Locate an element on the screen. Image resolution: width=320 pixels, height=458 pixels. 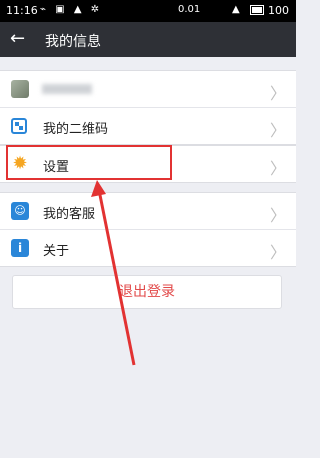
annotation-arrow is located at coordinates (113, 273).